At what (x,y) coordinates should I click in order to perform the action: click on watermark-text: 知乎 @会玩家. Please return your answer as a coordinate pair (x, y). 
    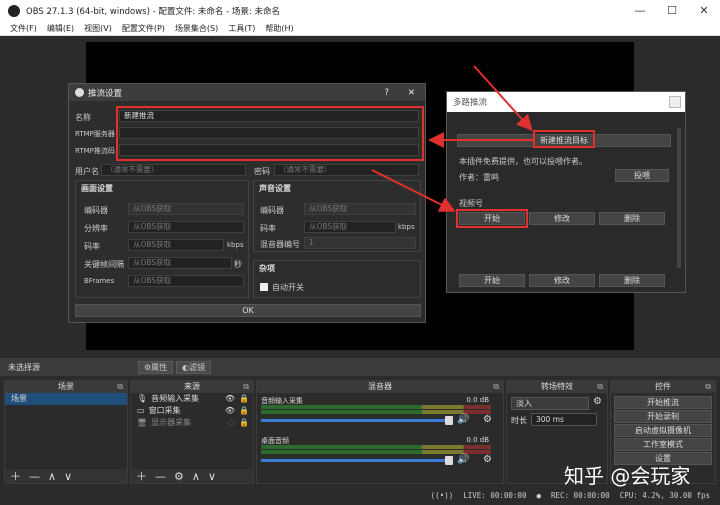
    Looking at the image, I should click on (627, 476).